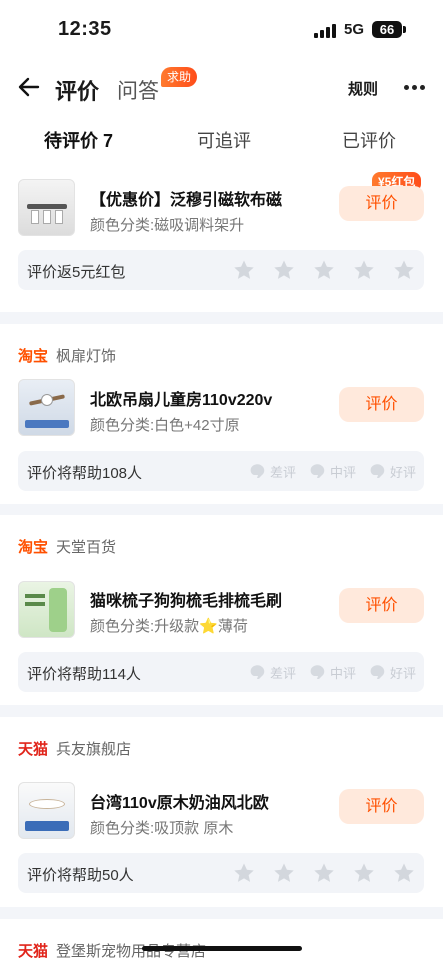 Image resolution: width=443 pixels, height=960 pixels. What do you see at coordinates (179, 801) in the screenshot?
I see `product-title: 台湾110v原木奶油风北欧` at bounding box center [179, 801].